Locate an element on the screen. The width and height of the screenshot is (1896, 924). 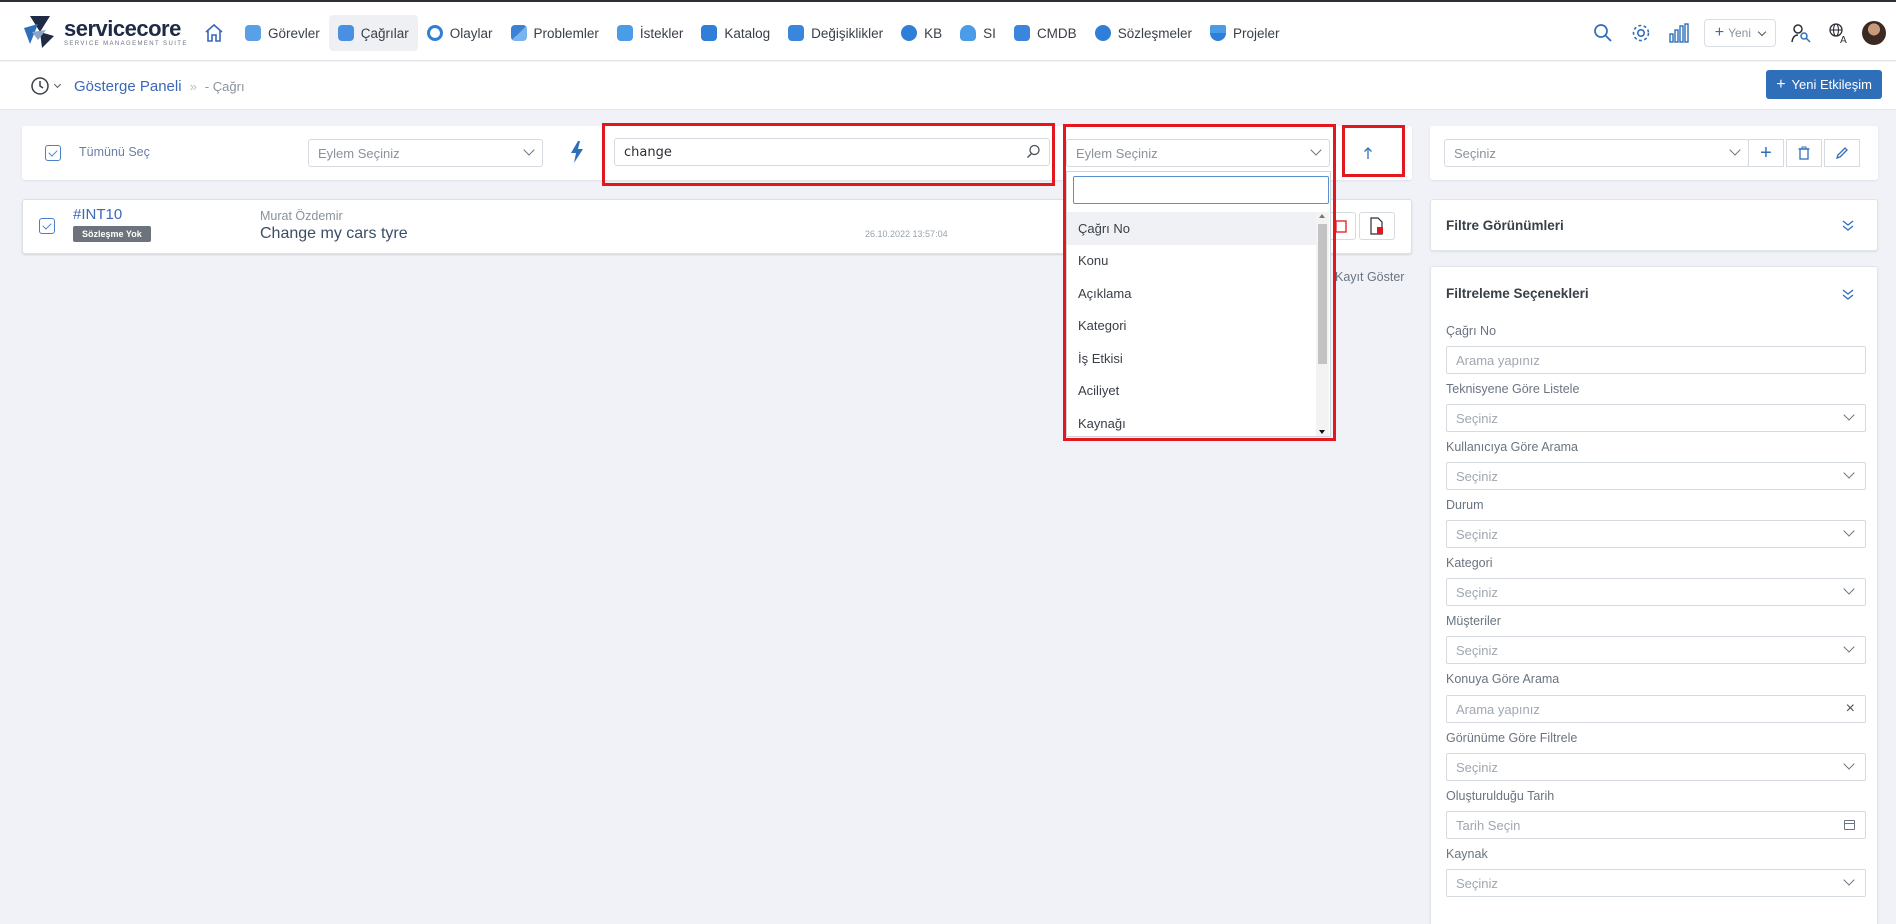
nav-item-sozlesmeler: Sözleşmeler is located at coordinates (1143, 33).